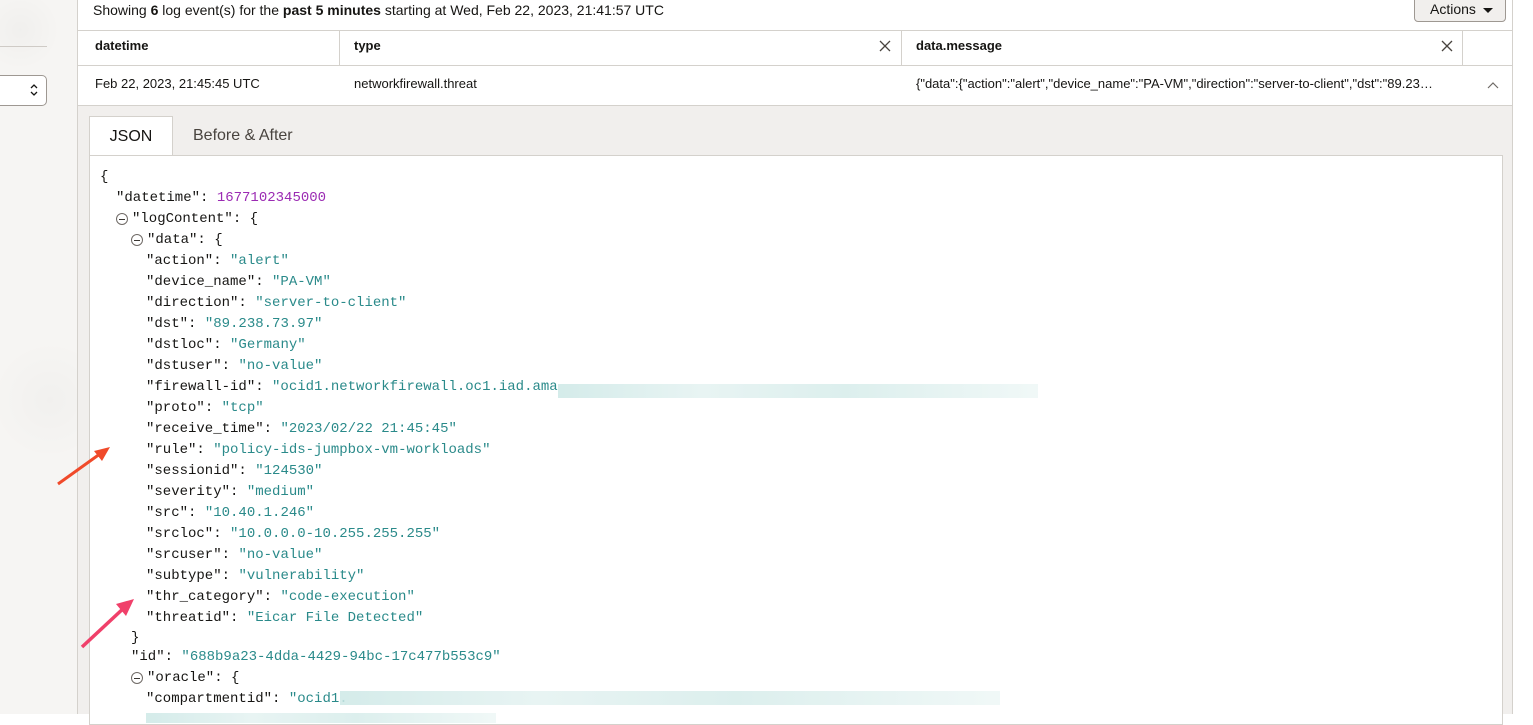 This screenshot has height=725, width=1533. What do you see at coordinates (1186, 48) in the screenshot?
I see `column-header-data-message: data.message` at bounding box center [1186, 48].